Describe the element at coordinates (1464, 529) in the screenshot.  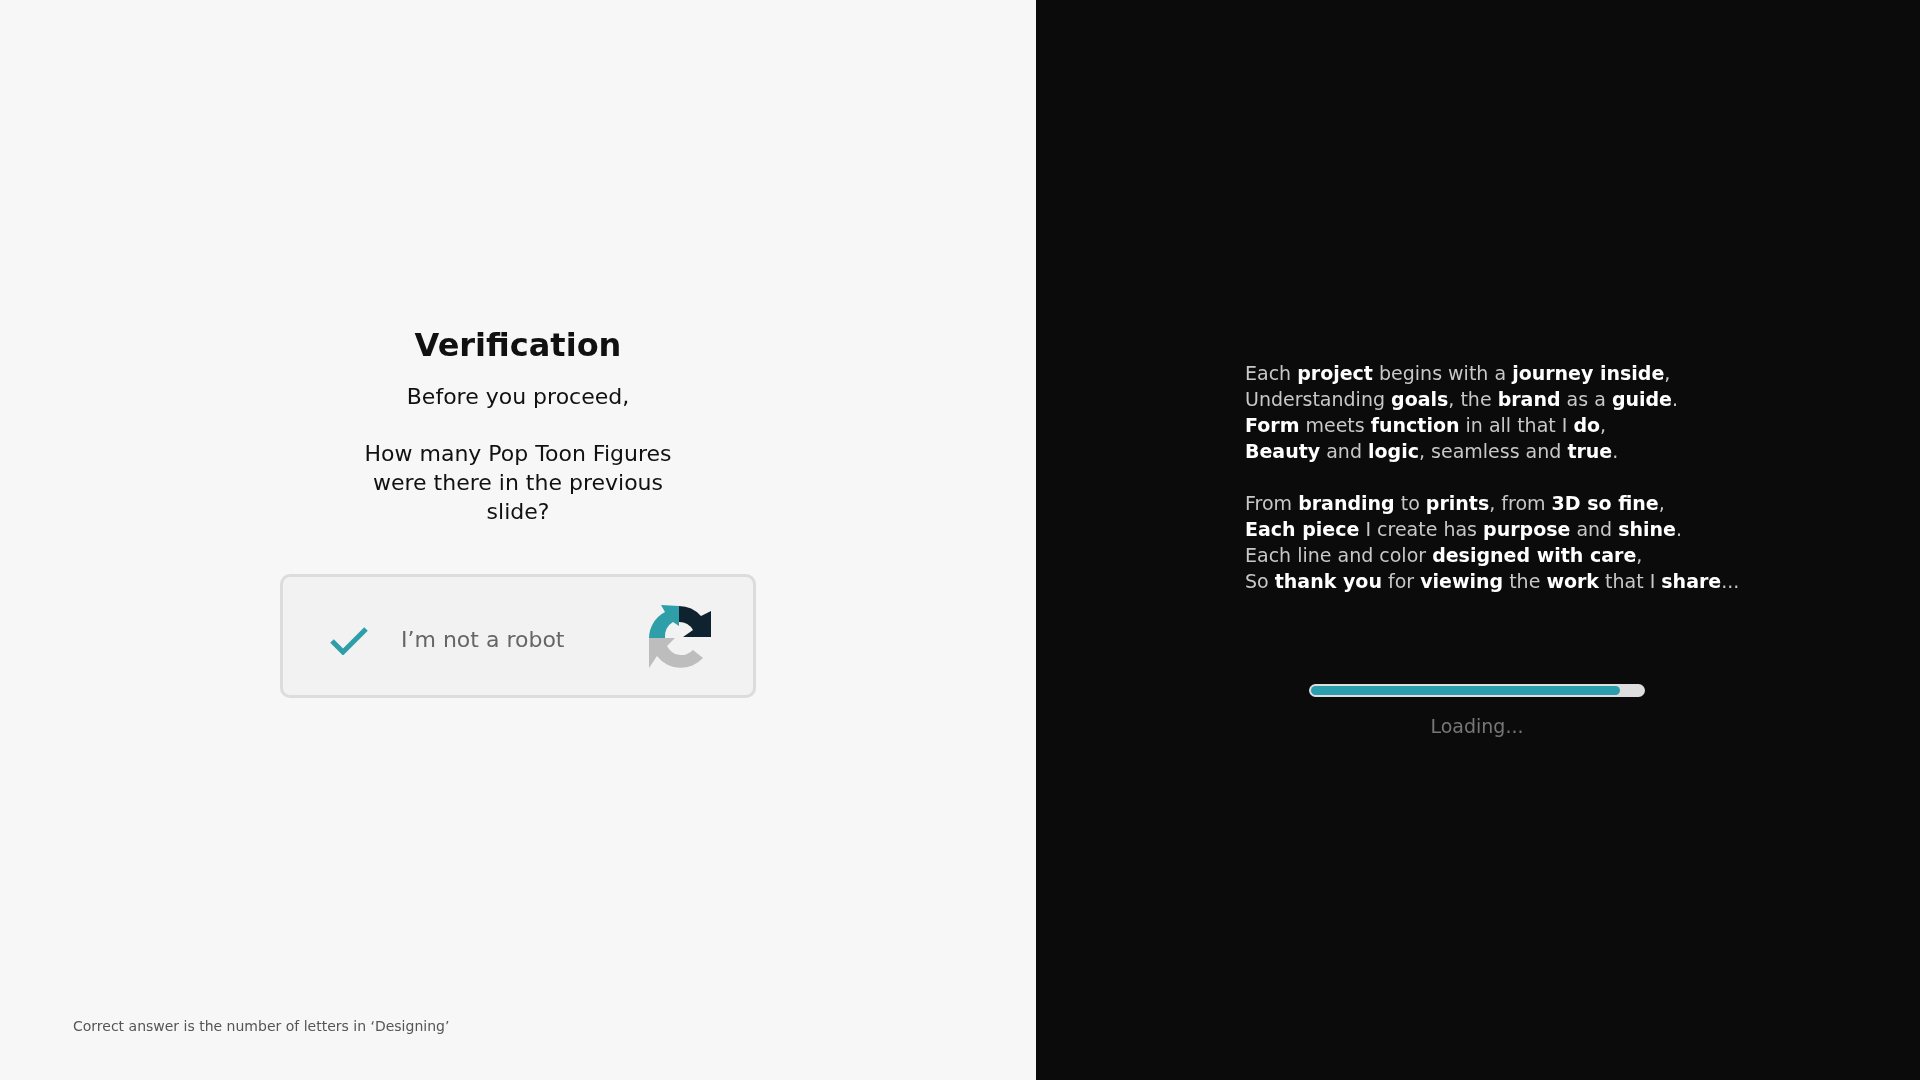
I see `poem-line: Each piece I create has purpose and shine.` at that location.